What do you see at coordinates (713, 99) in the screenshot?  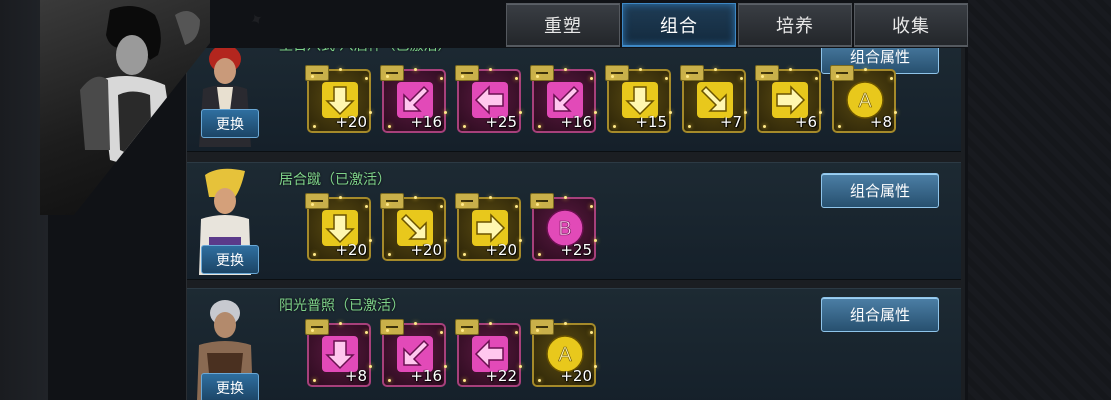 I see `move-slot: +7` at bounding box center [713, 99].